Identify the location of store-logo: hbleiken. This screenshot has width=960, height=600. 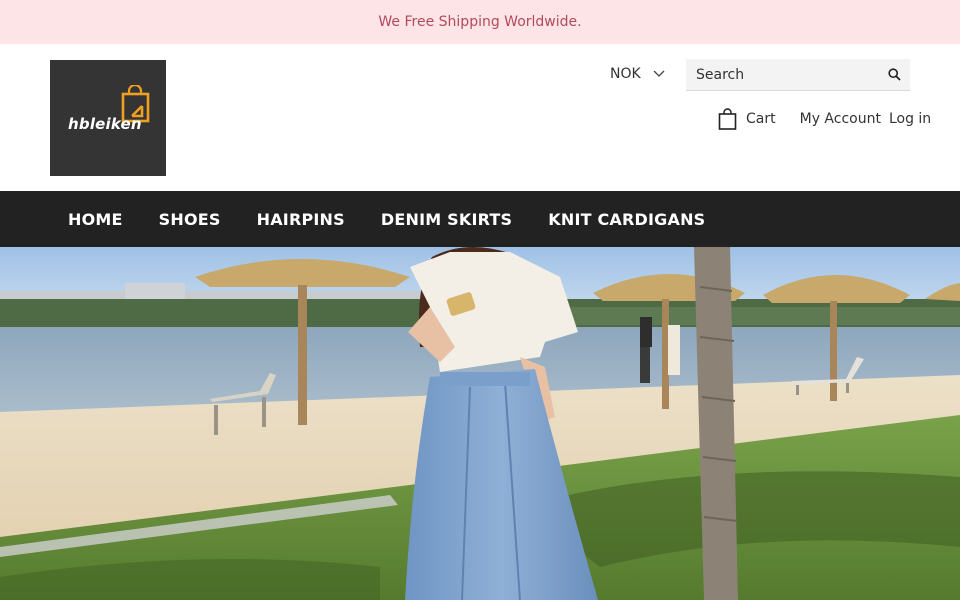
(108, 118).